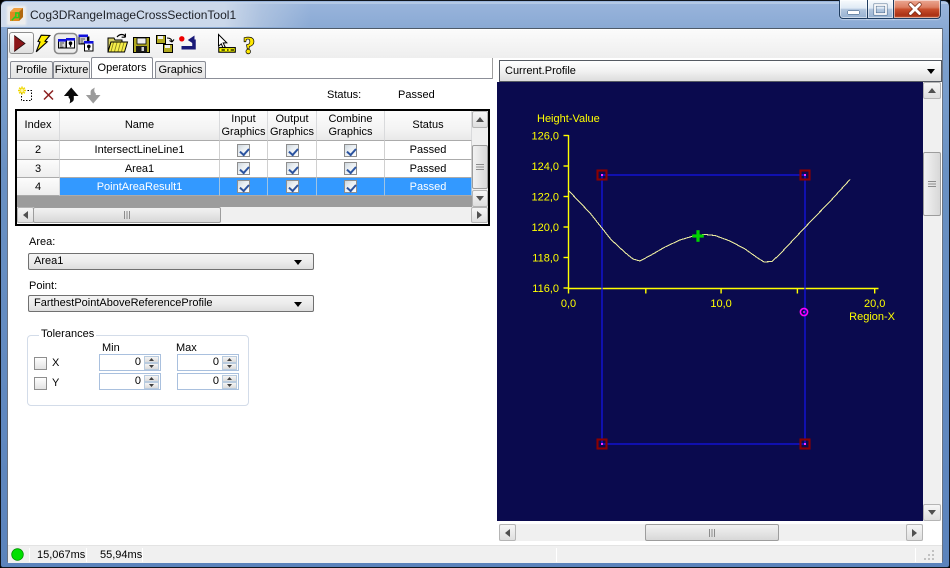 The width and height of the screenshot is (950, 568). I want to click on svg-text: 116,0, so click(545, 289).